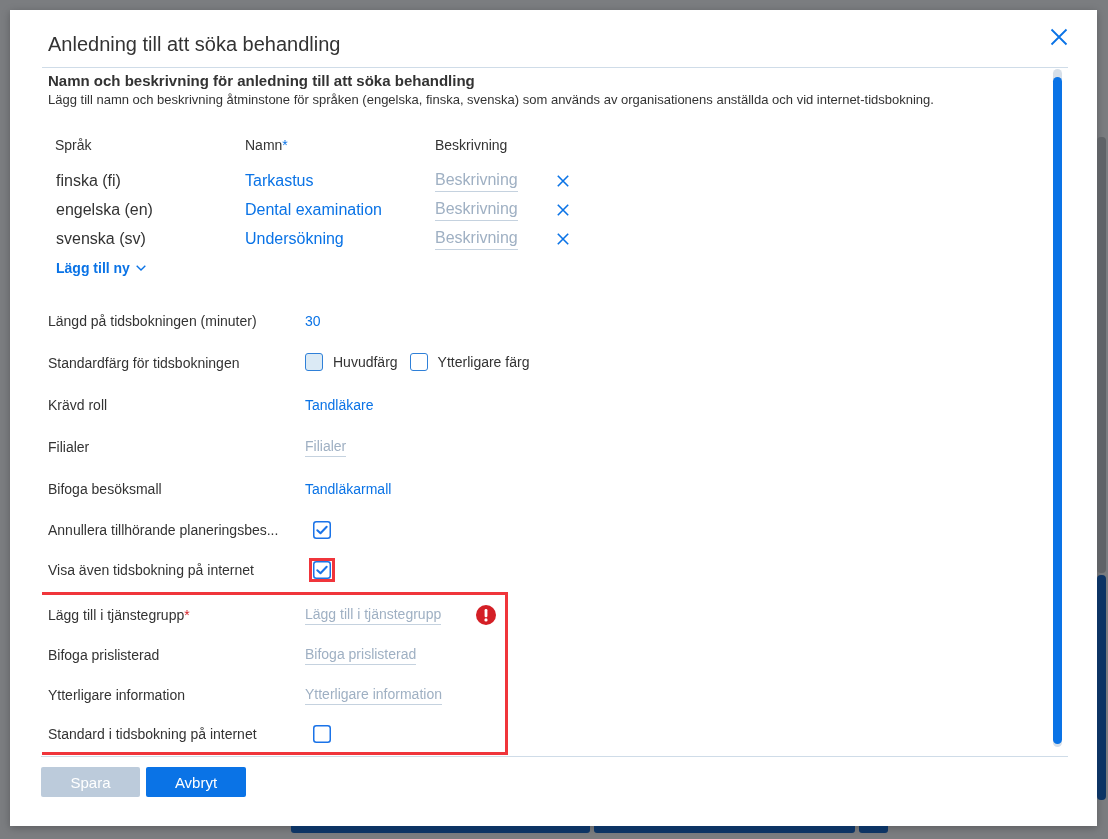 This screenshot has width=1108, height=839. What do you see at coordinates (339, 405) in the screenshot?
I see `field-value: Tandläkare` at bounding box center [339, 405].